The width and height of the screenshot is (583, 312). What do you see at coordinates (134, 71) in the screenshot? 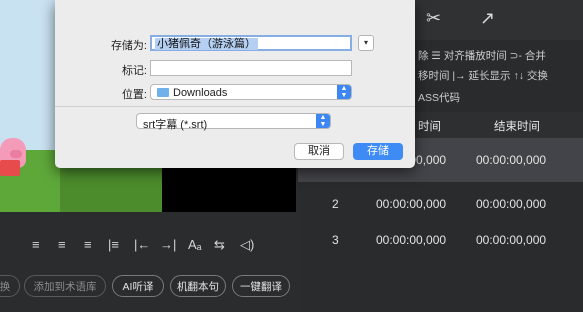
I see `tags-label: 标记:` at bounding box center [134, 71].